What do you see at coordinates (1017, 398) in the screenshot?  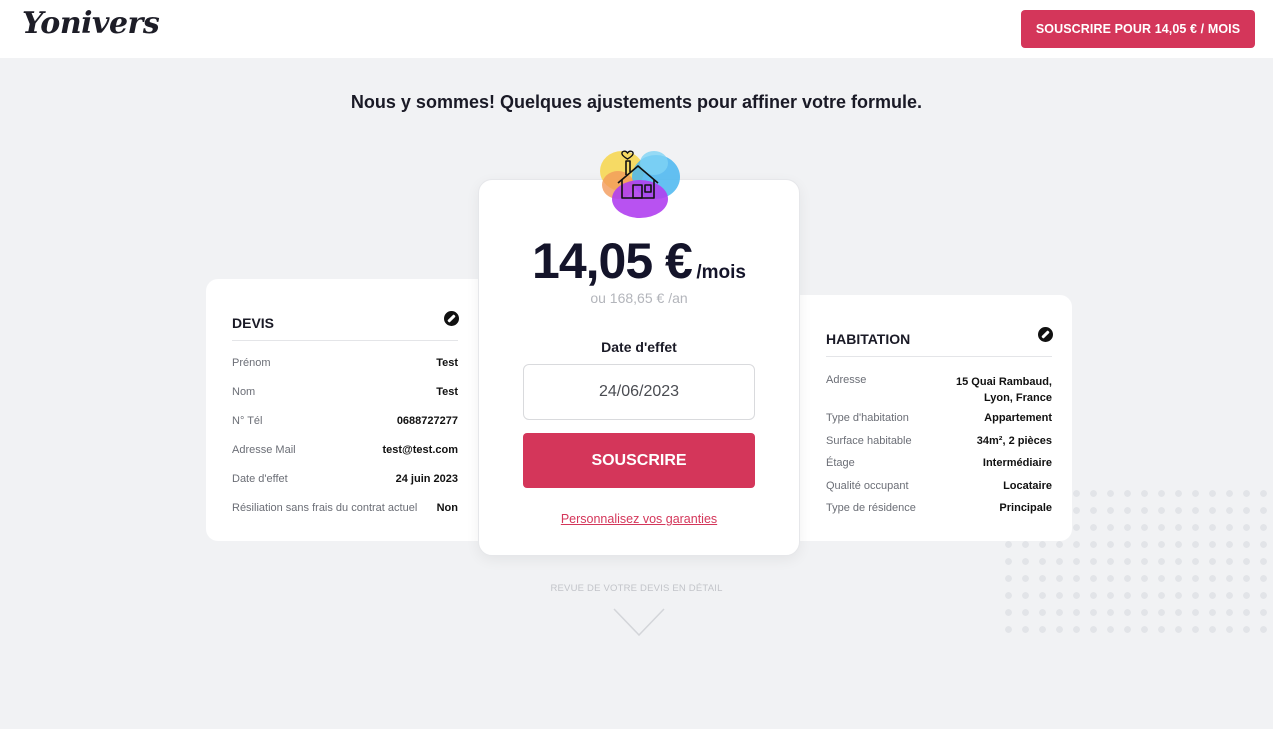 I see `address-line-2: Lyon, France` at bounding box center [1017, 398].